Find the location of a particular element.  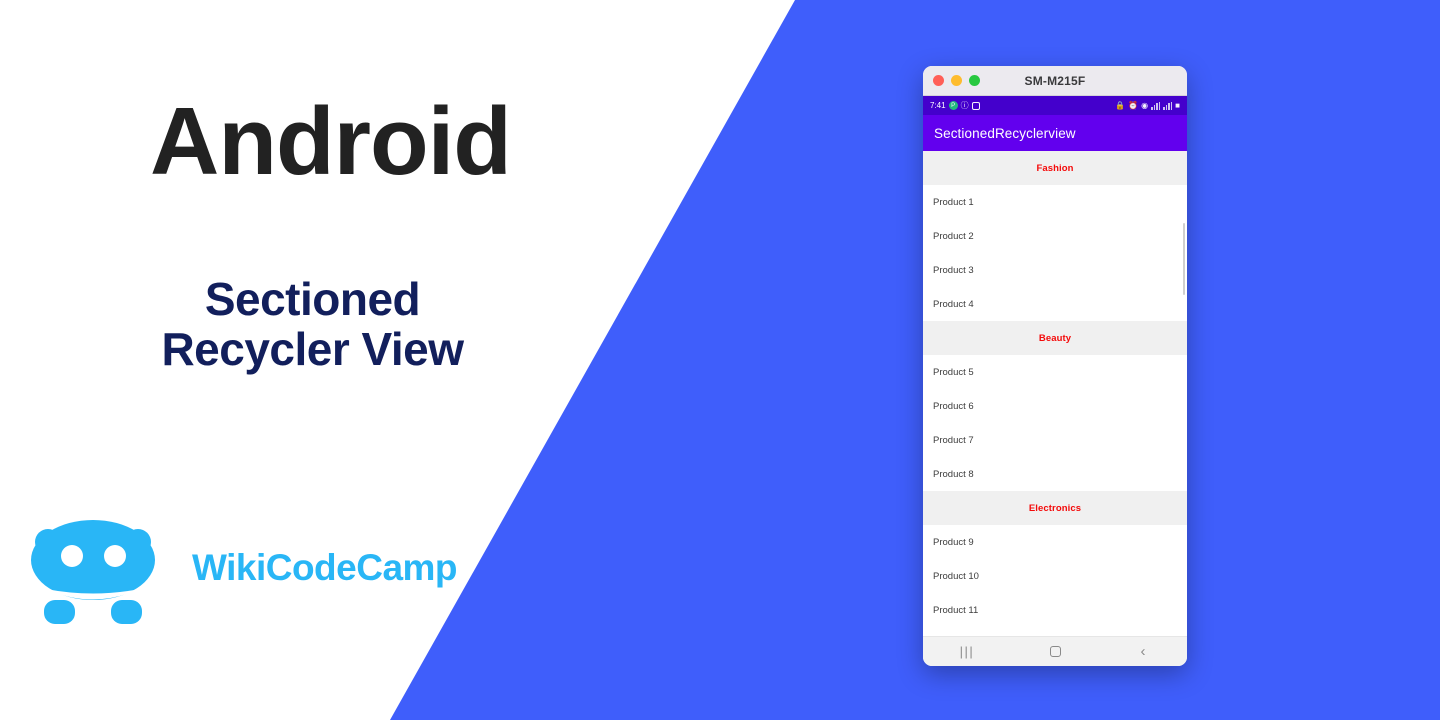

list-item: Product 3 is located at coordinates (1055, 270).